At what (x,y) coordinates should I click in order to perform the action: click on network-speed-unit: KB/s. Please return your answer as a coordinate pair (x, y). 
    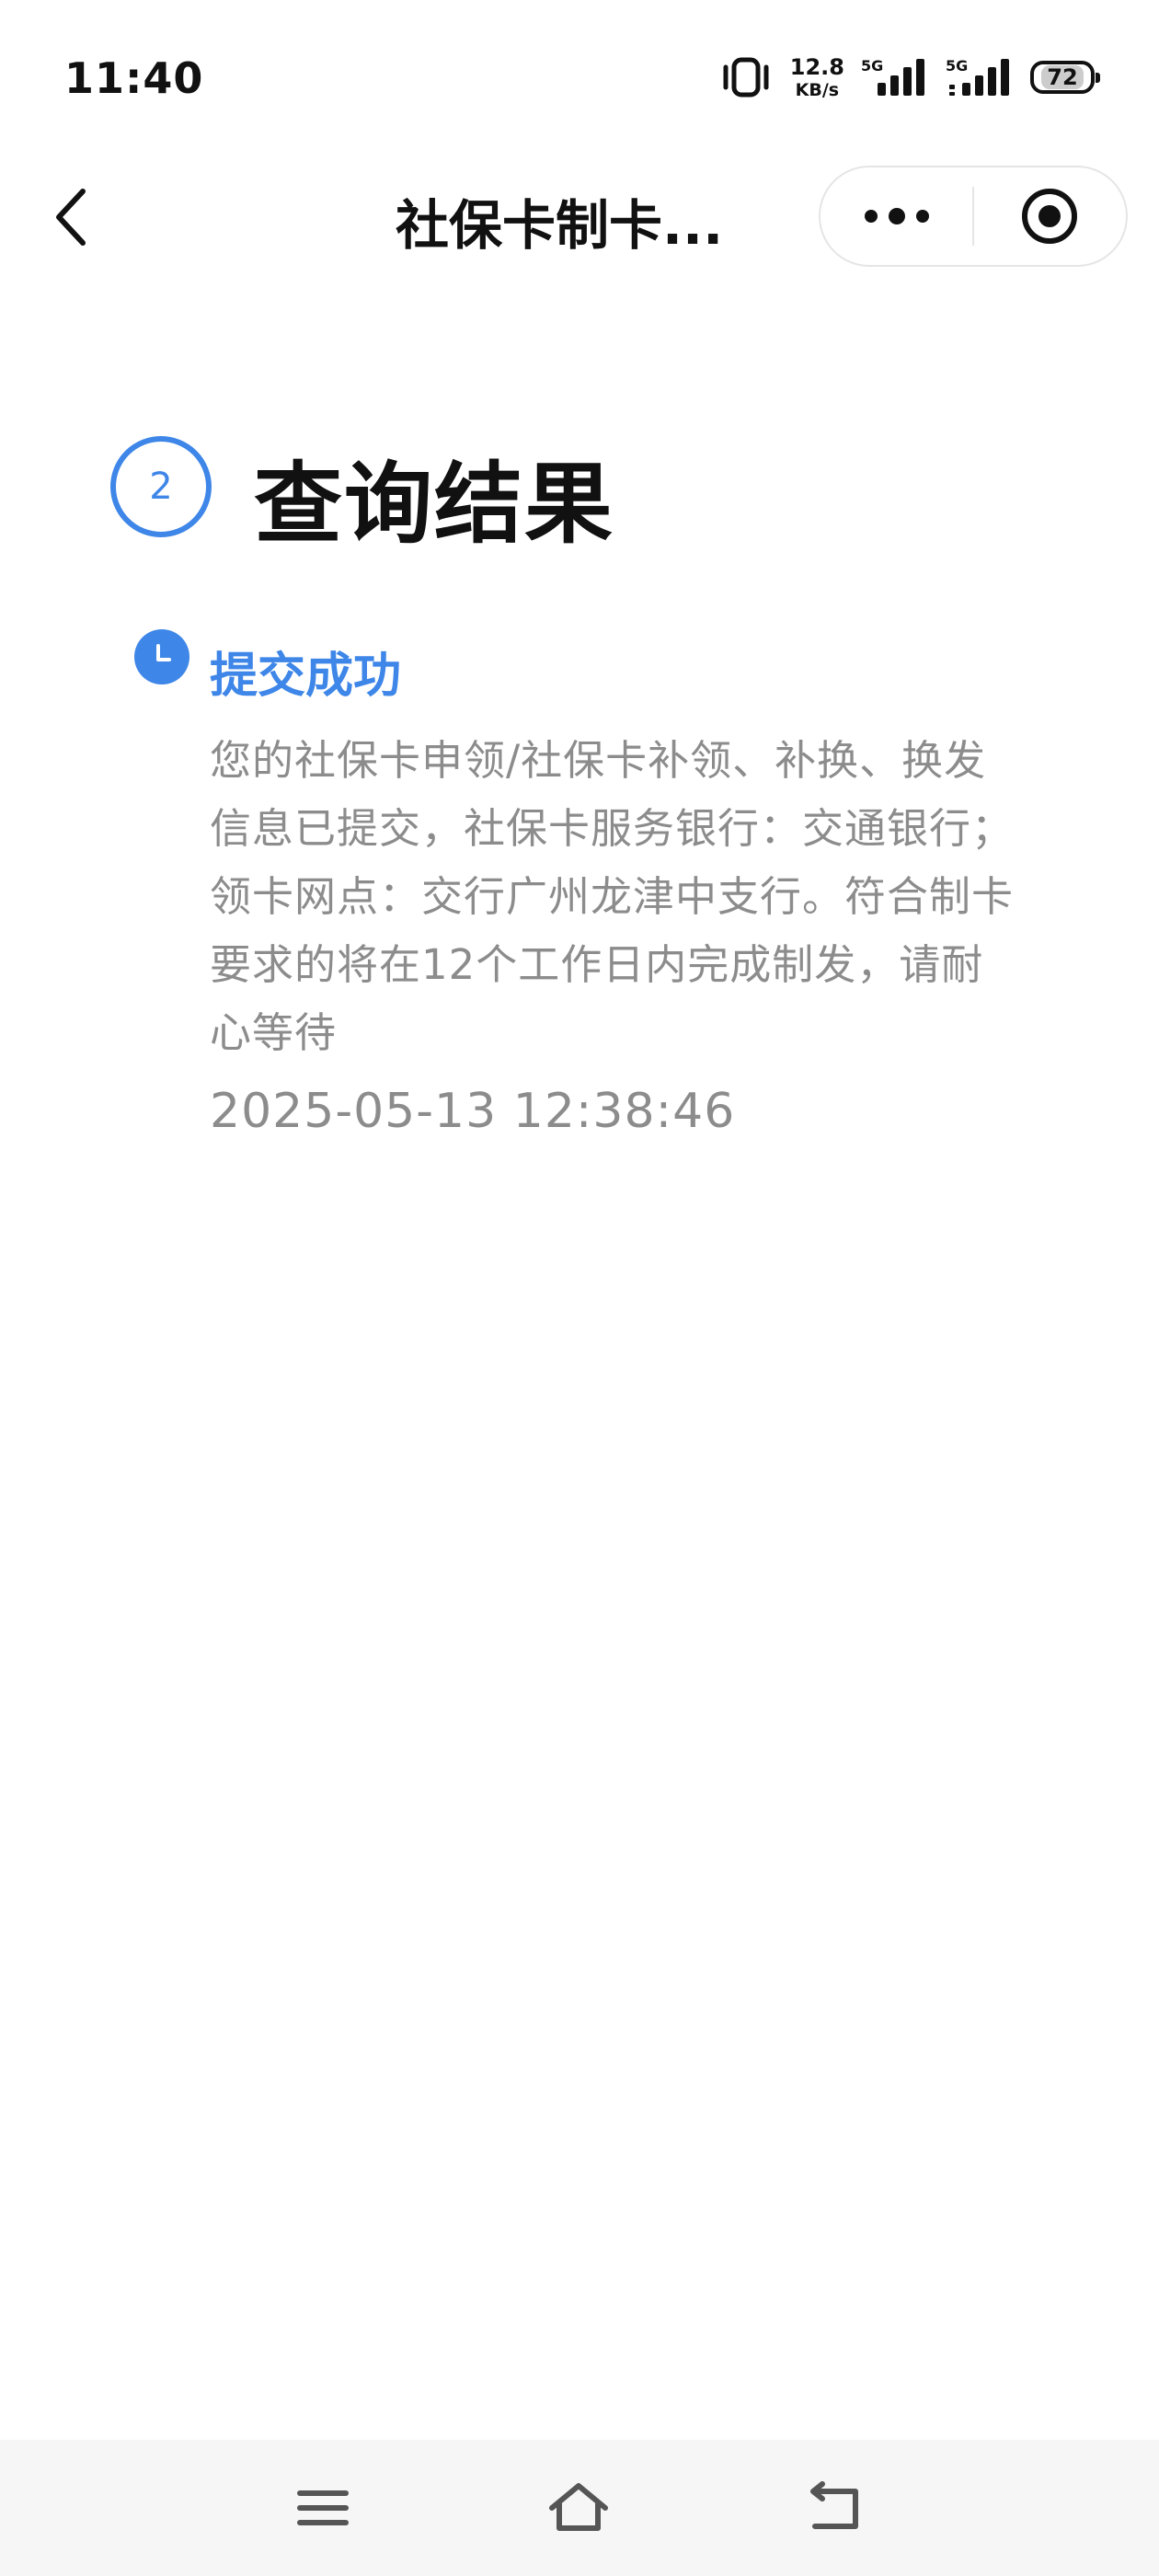
    Looking at the image, I should click on (817, 89).